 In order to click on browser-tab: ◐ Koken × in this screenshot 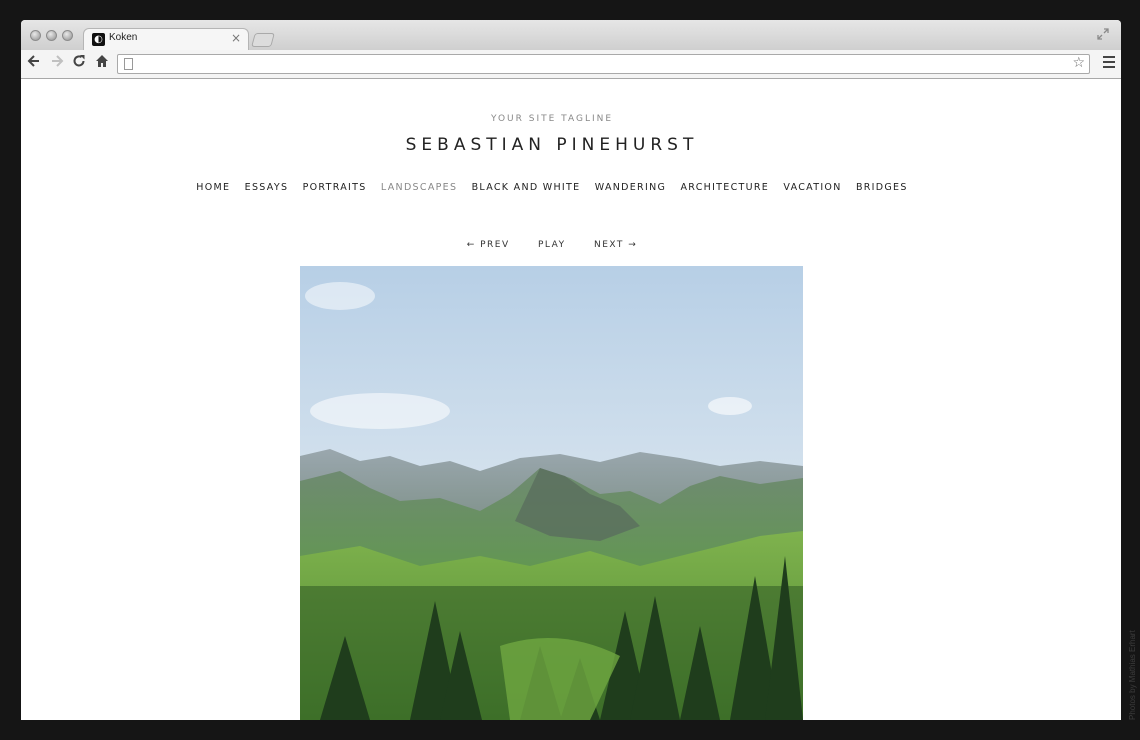, I will do `click(166, 39)`.